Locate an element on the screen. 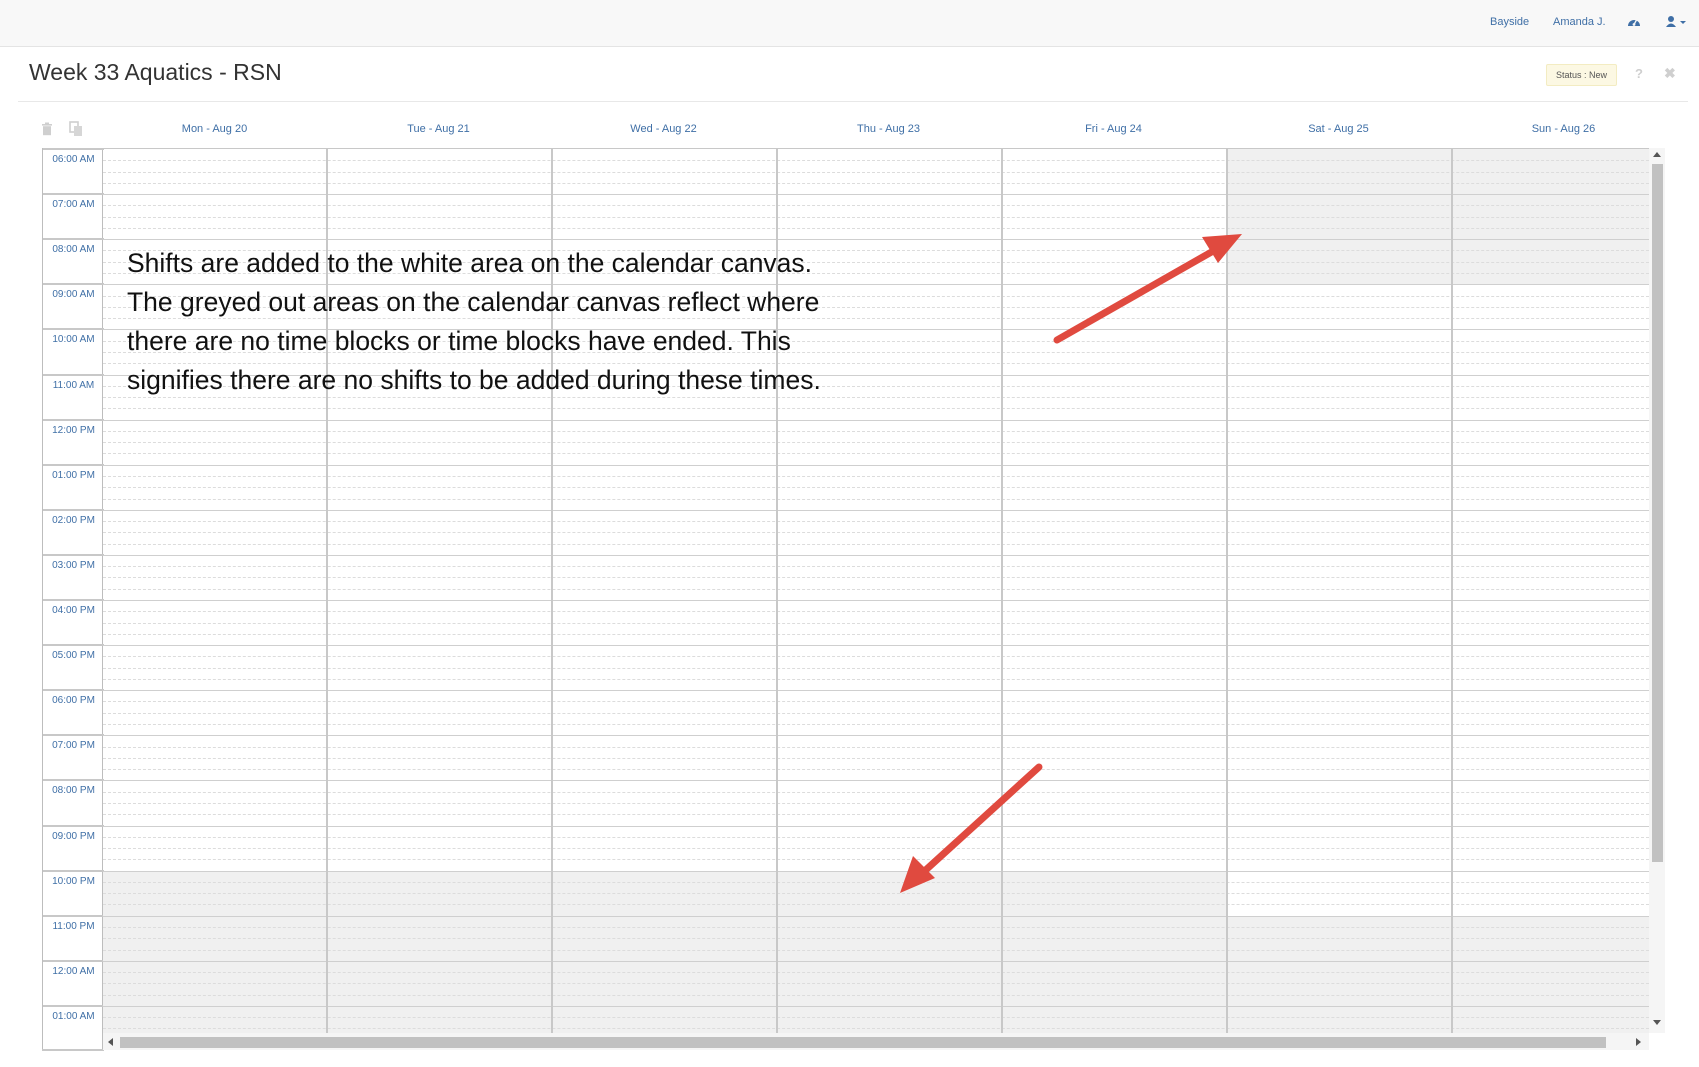 The width and height of the screenshot is (1699, 1067). time-label: 09:00 PM is located at coordinates (73, 847).